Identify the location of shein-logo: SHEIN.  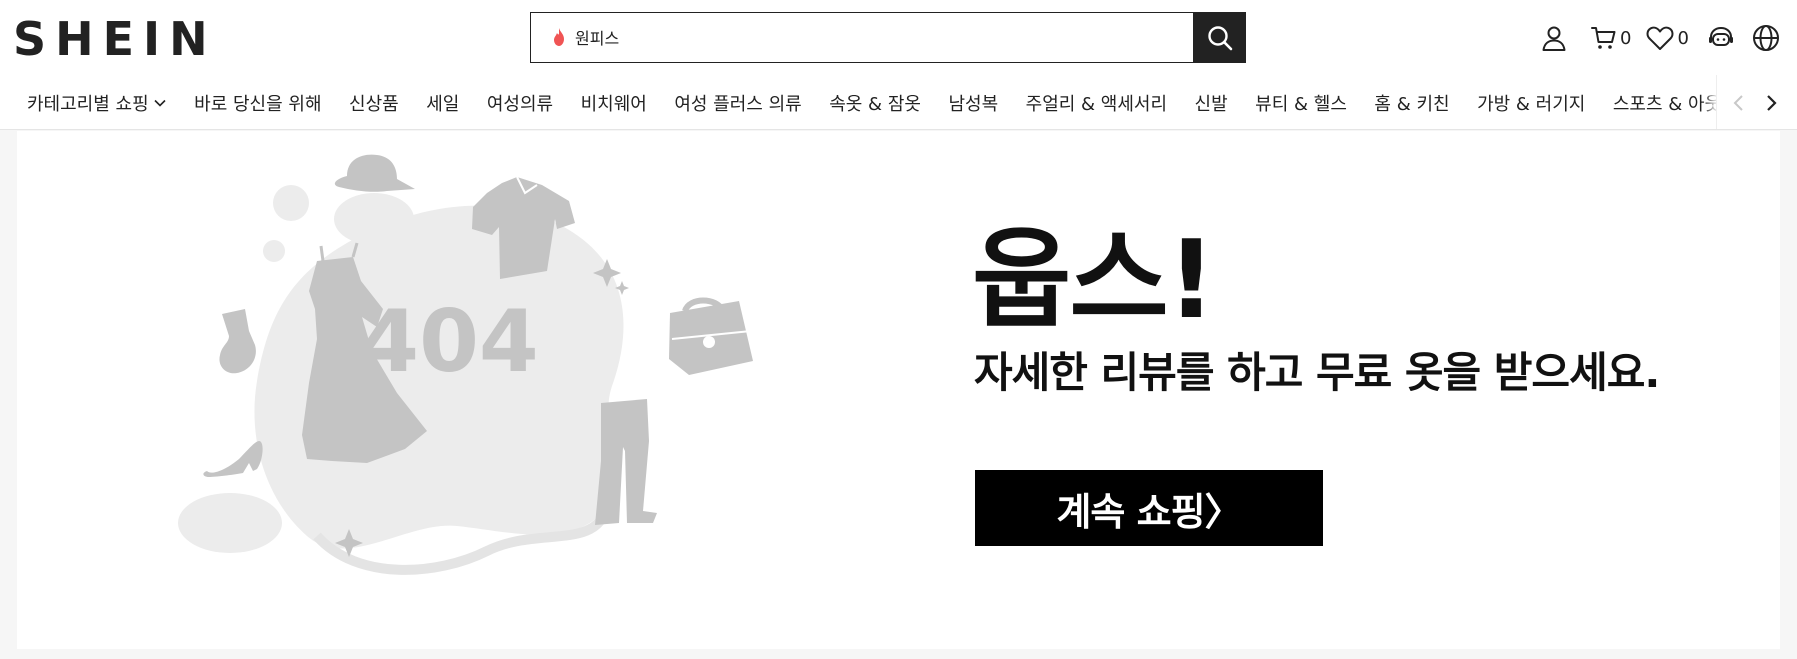
(115, 39).